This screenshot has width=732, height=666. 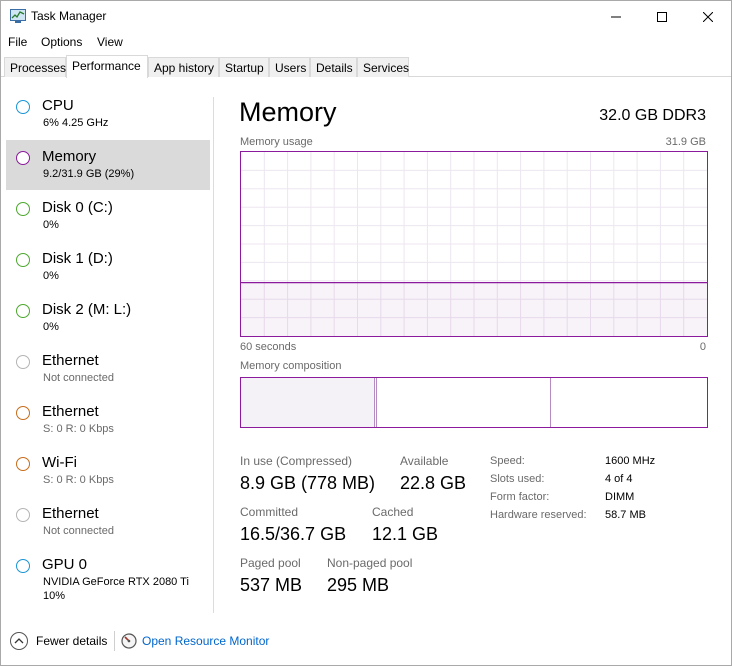 What do you see at coordinates (393, 512) in the screenshot?
I see `cached-label: Cached` at bounding box center [393, 512].